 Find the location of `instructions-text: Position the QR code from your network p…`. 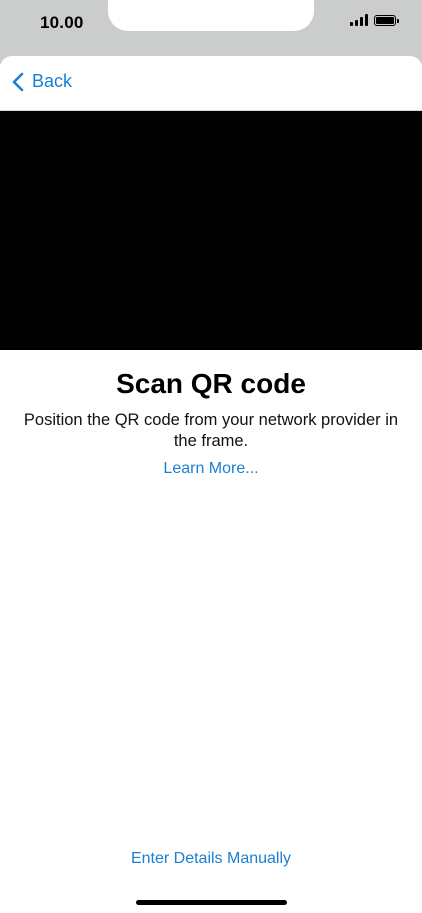

instructions-text: Position the QR code from your network p… is located at coordinates (211, 430).